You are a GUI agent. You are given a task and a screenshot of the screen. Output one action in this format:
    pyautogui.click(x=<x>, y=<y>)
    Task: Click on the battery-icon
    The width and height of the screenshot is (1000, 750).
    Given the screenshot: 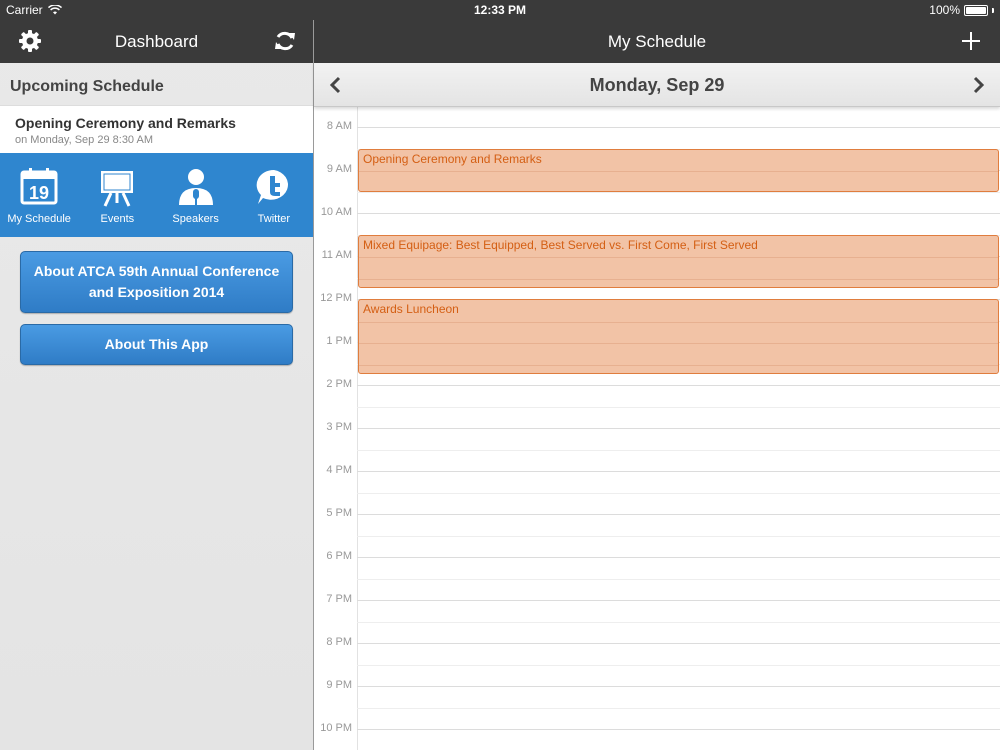 What is the action you would take?
    pyautogui.click(x=976, y=10)
    